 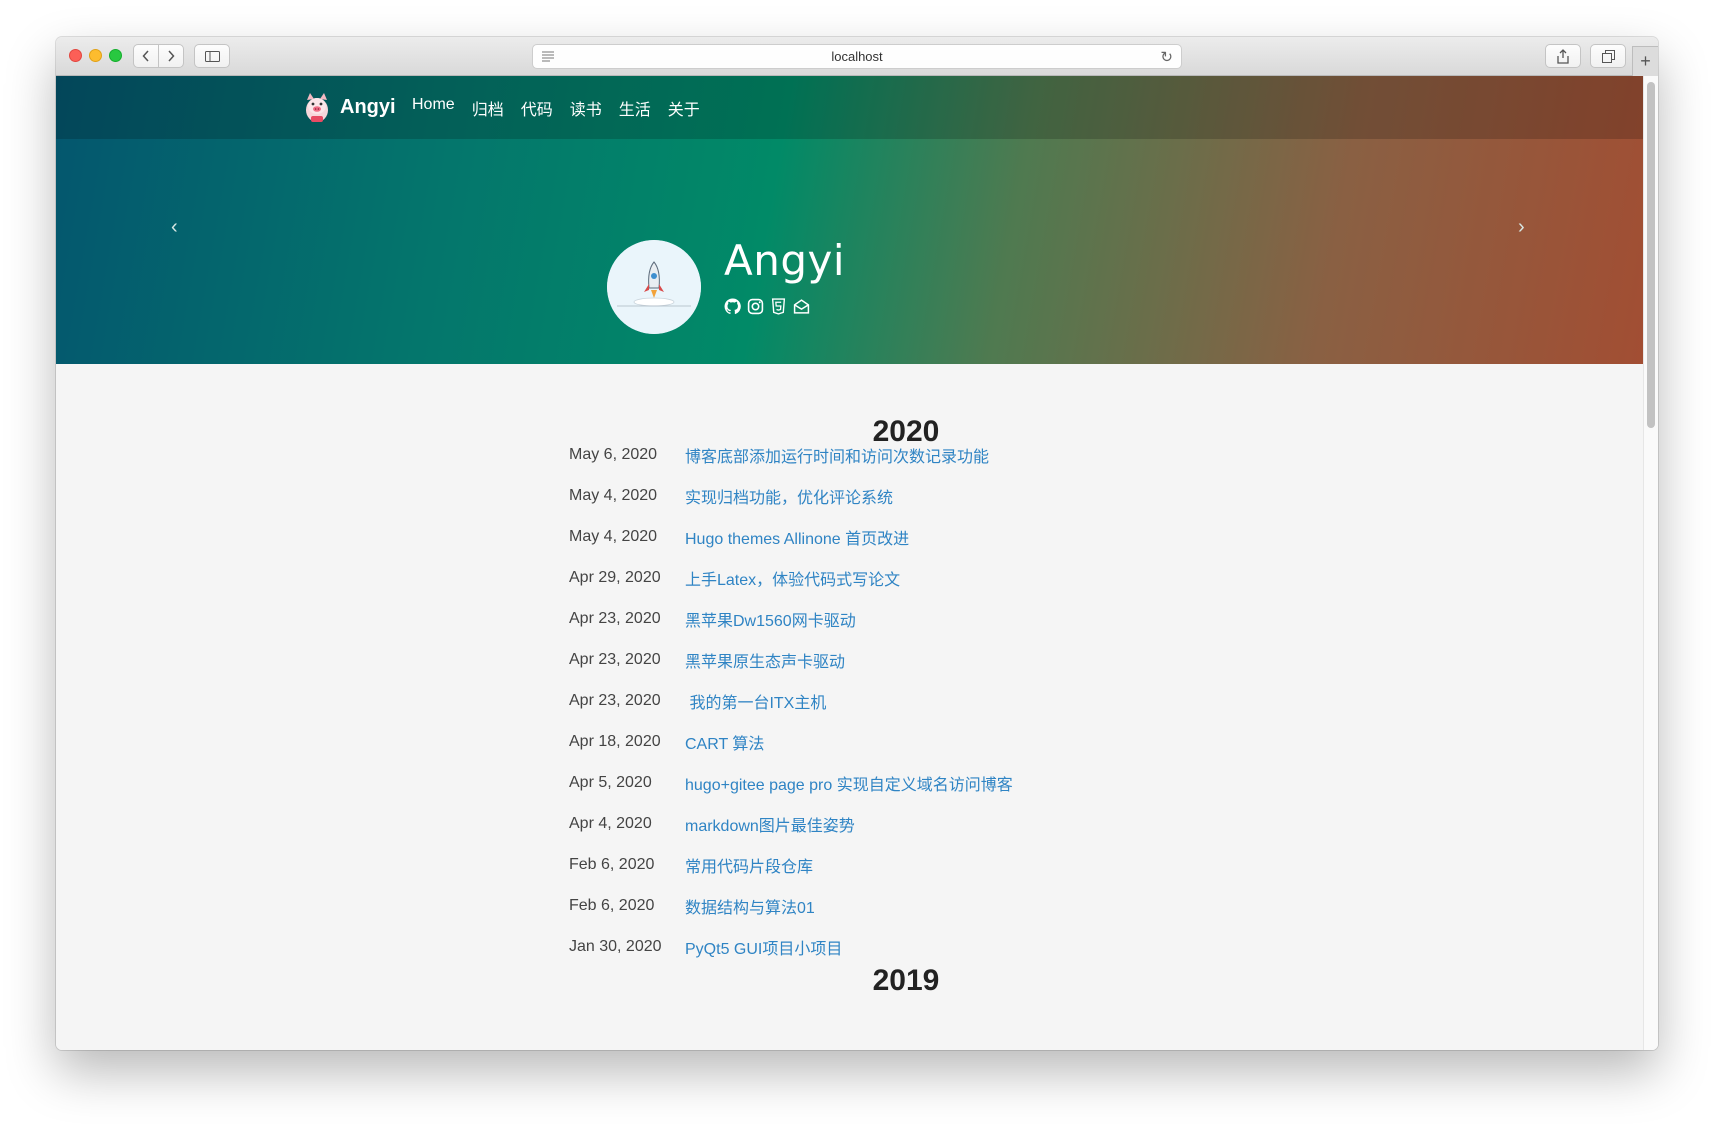 I want to click on list-item: Apr 23, 2020 黑苹果Dw1560网卡驱动, so click(x=712, y=619).